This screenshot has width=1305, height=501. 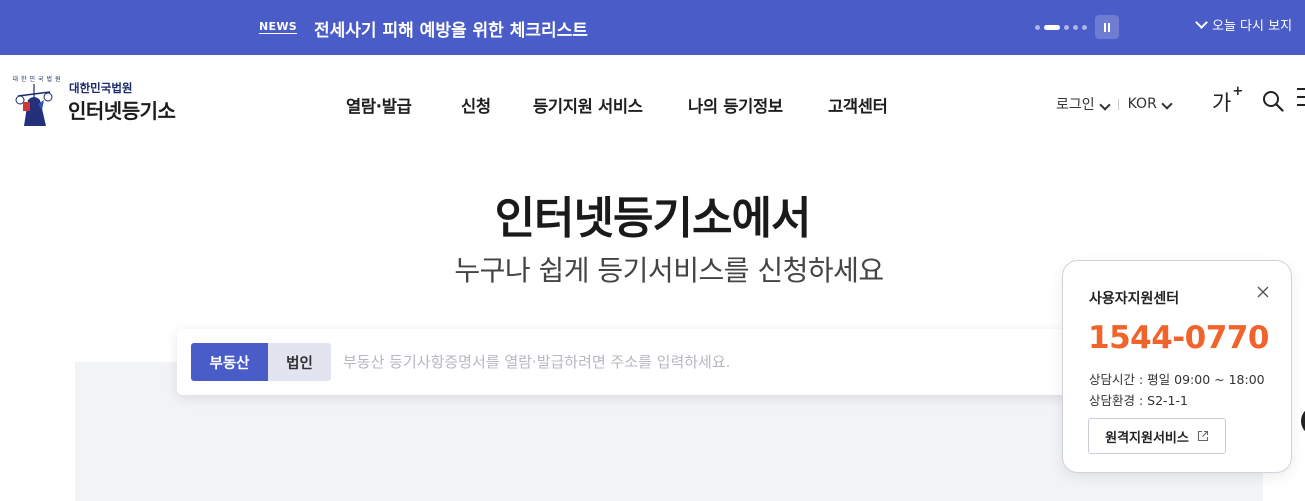 I want to click on tab-corporation: 법인, so click(x=299, y=362).